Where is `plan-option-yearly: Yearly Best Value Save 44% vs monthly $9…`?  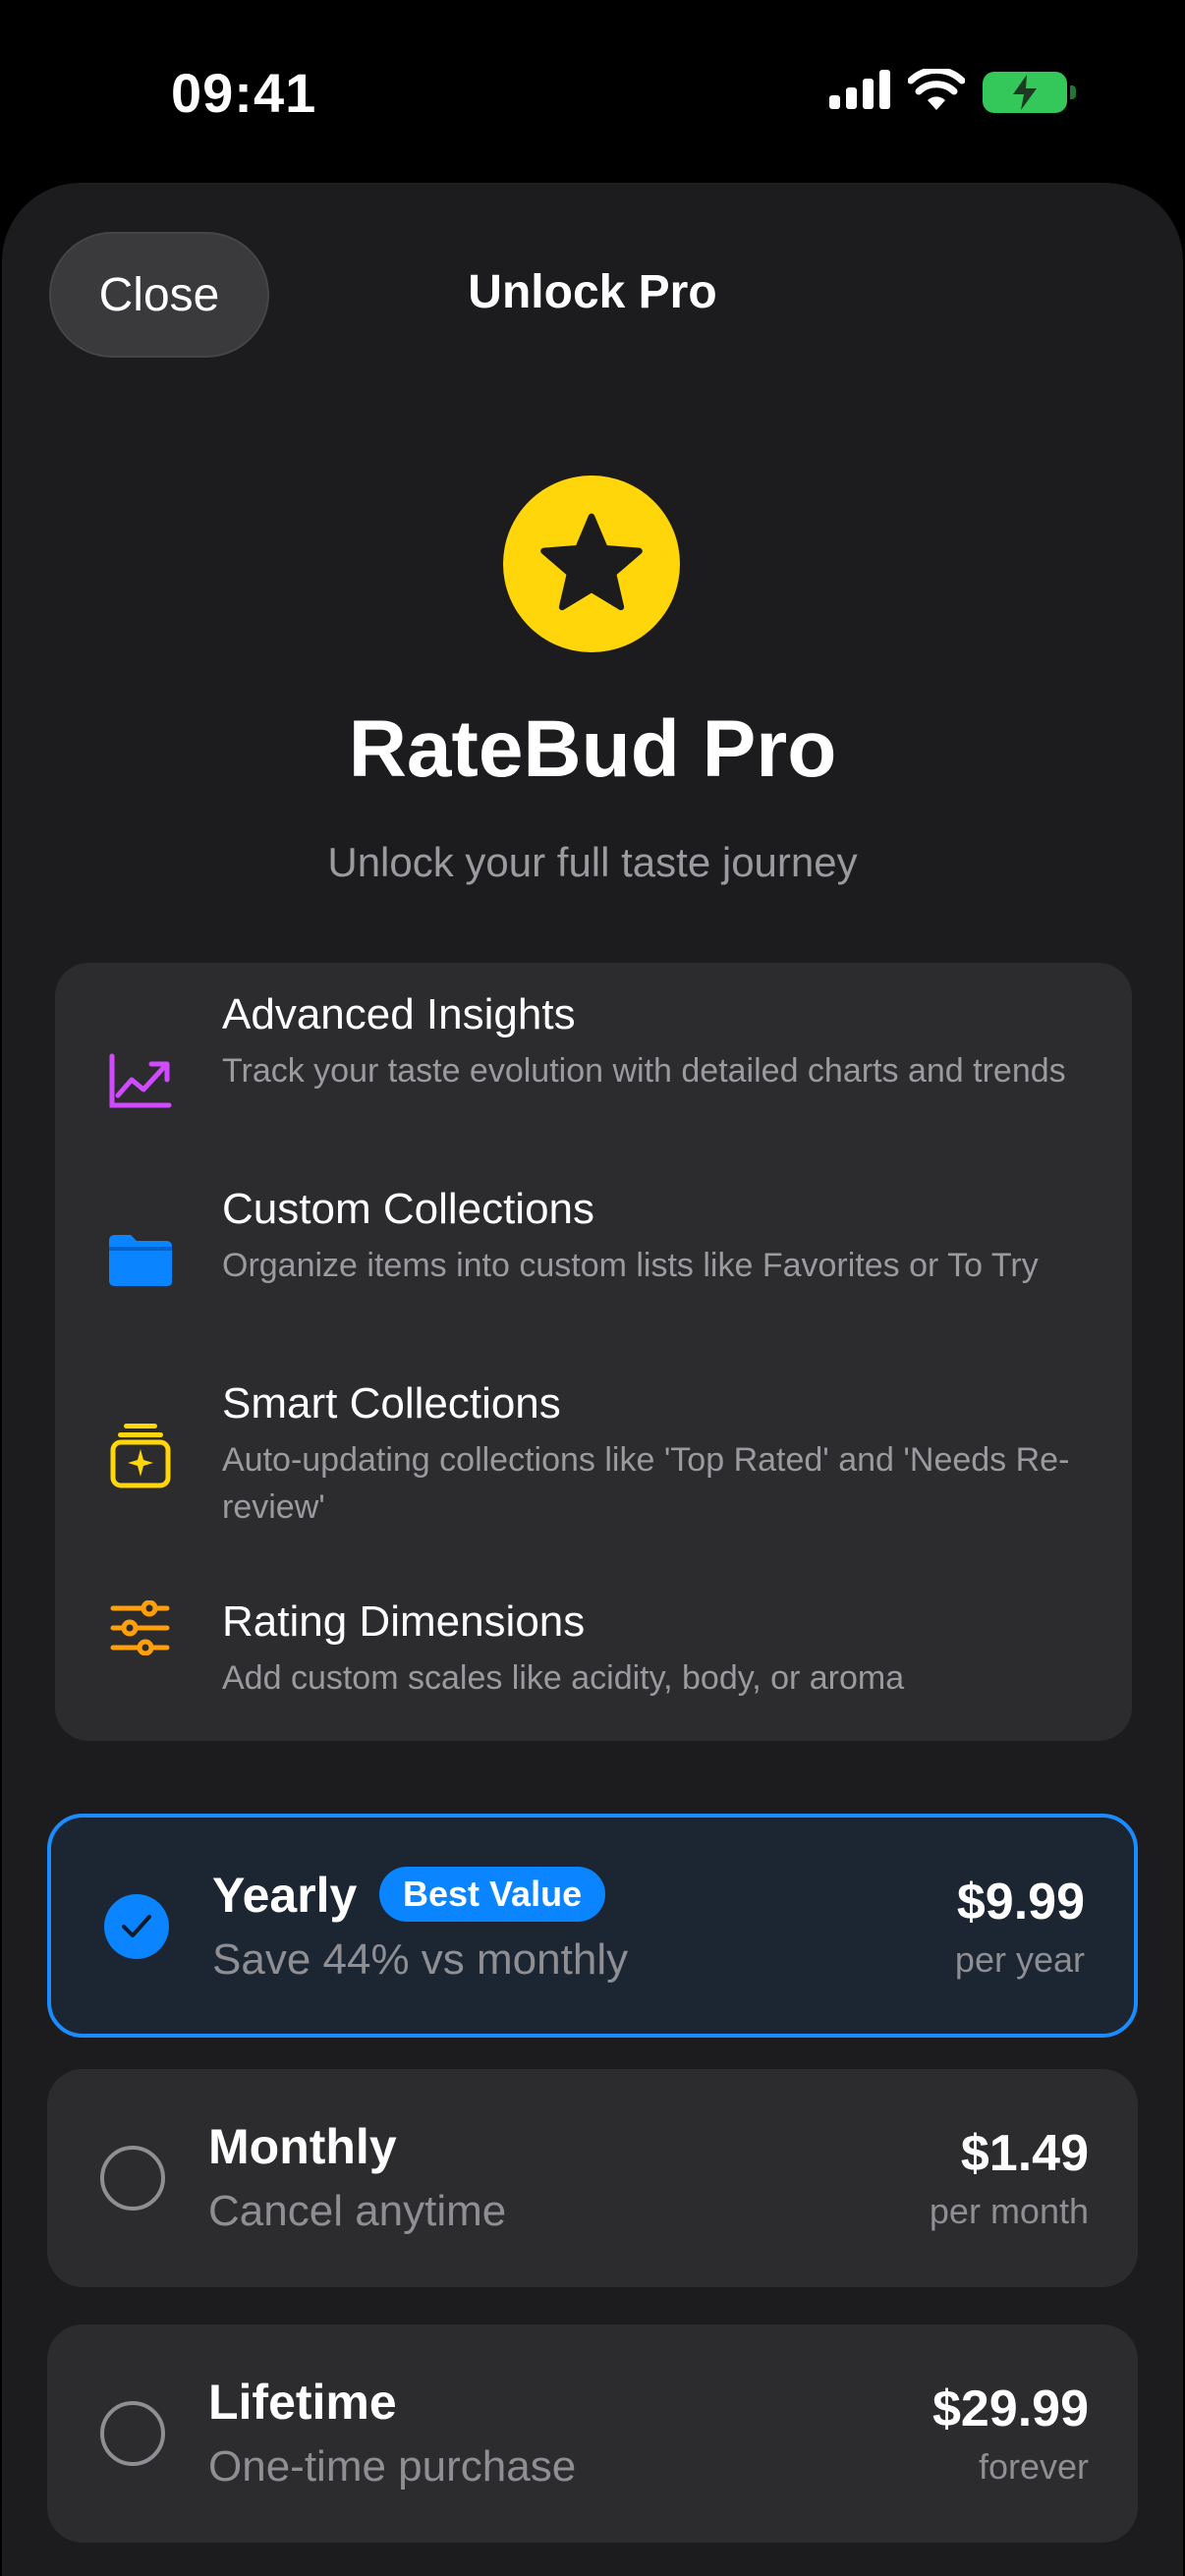 plan-option-yearly: Yearly Best Value Save 44% vs monthly $9… is located at coordinates (592, 1926).